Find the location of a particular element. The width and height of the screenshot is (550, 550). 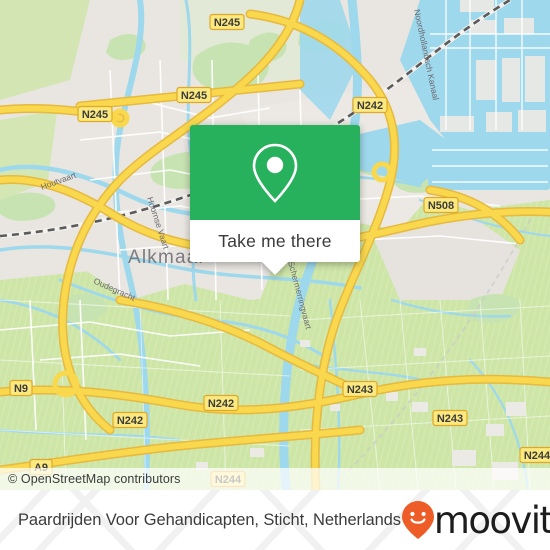

take-me-there-popup: Take me there is located at coordinates (275, 200).